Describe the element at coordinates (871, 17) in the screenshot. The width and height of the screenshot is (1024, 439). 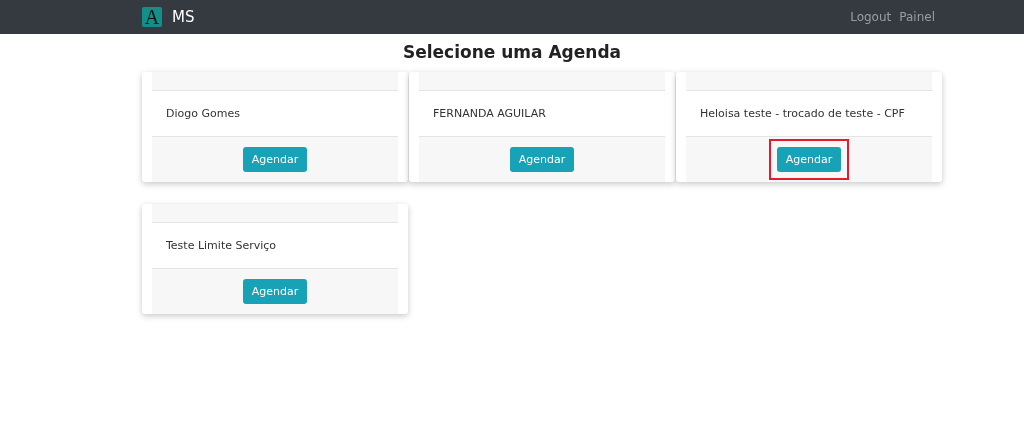
I see `nav-link: Logout` at that location.